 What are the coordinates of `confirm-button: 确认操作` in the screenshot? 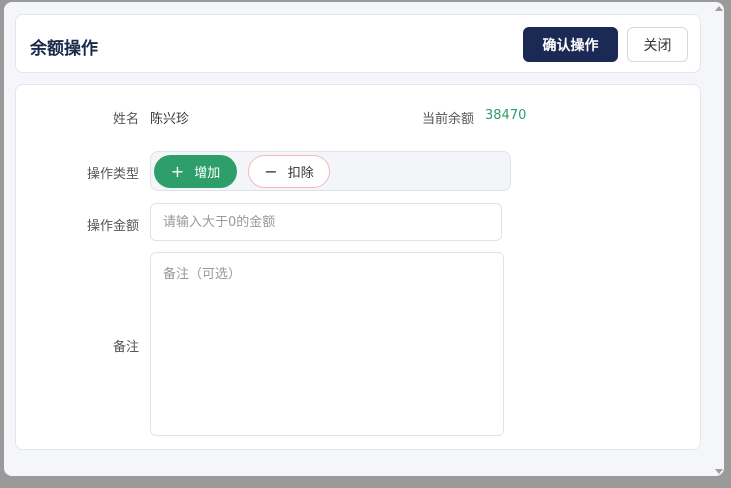 It's located at (570, 44).